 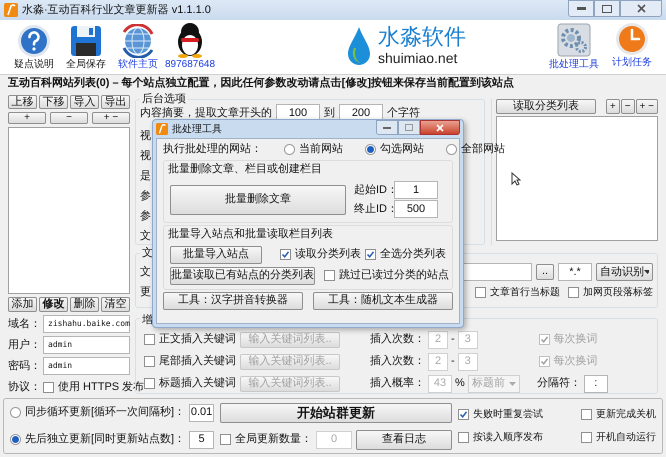 What do you see at coordinates (646, 272) in the screenshot?
I see `dropdown-arrow-icon` at bounding box center [646, 272].